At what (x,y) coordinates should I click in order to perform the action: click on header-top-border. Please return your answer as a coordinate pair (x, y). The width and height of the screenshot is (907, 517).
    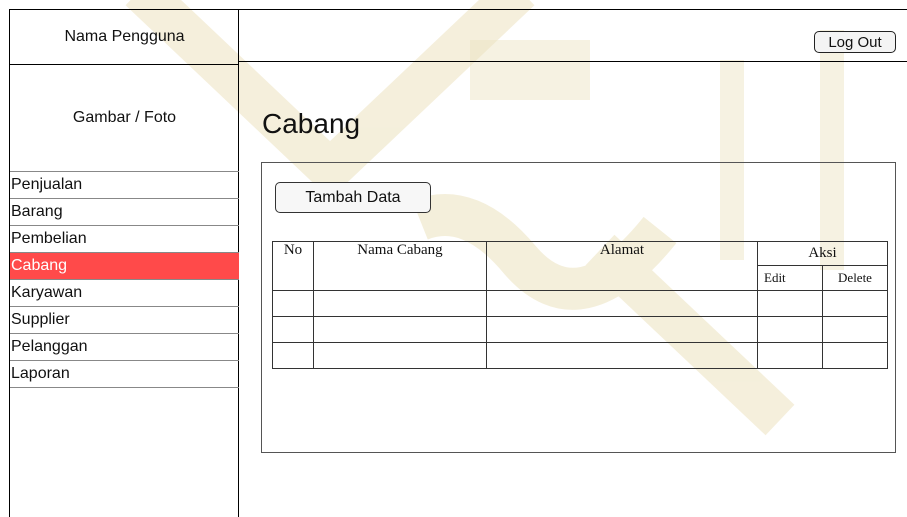
    Looking at the image, I should click on (573, 9).